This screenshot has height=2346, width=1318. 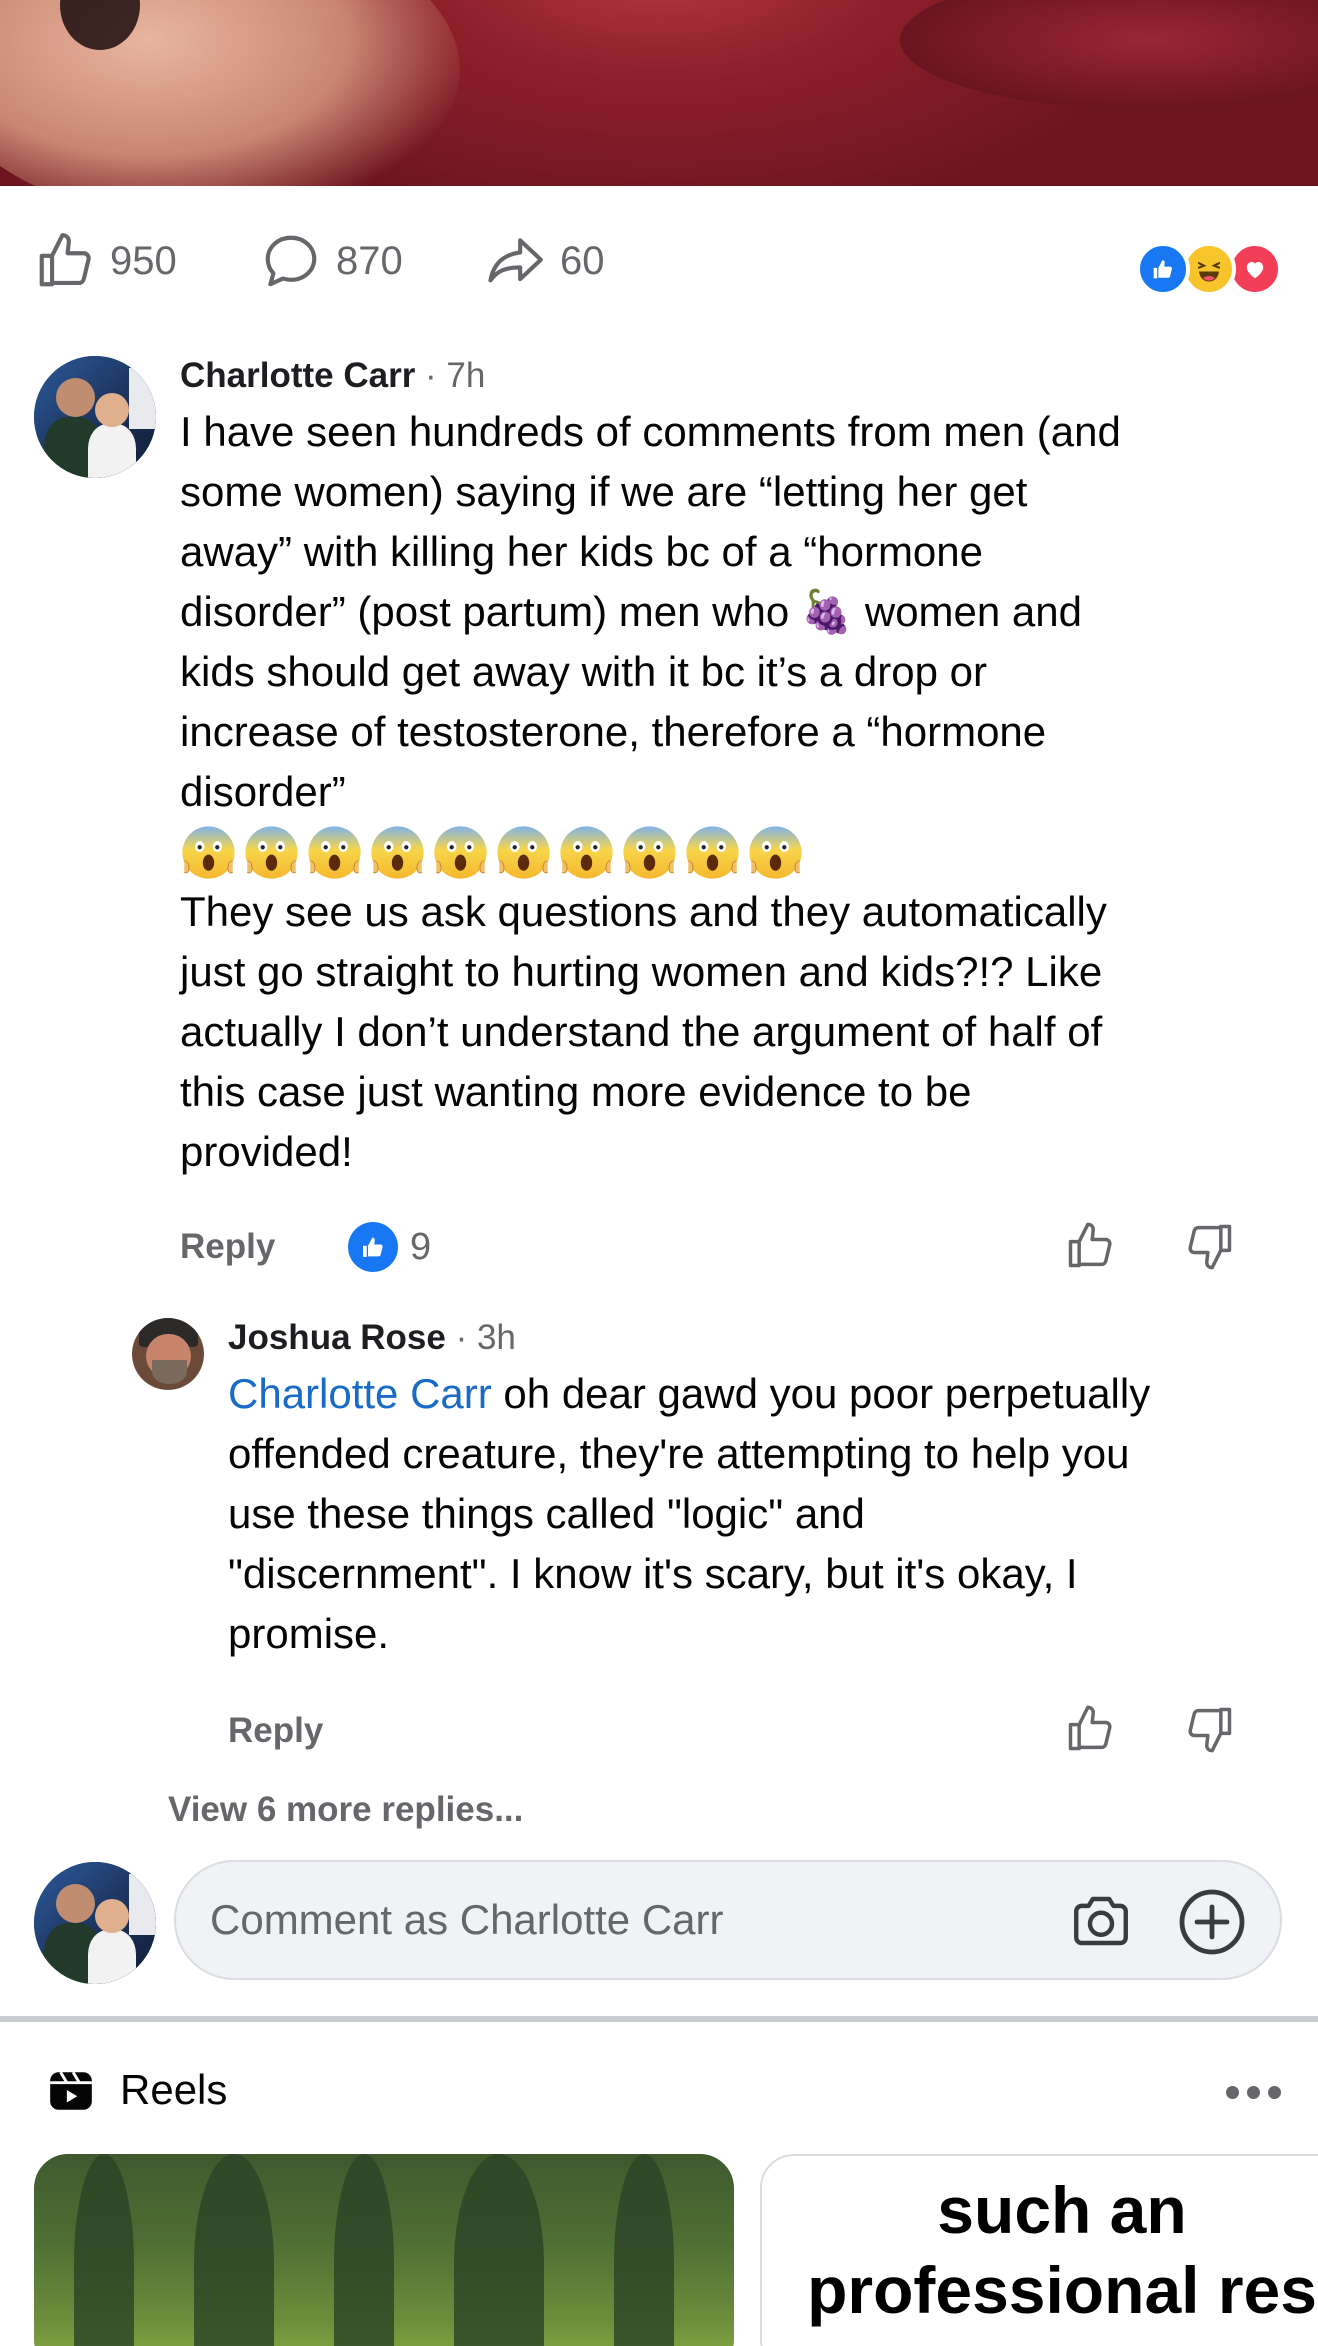 What do you see at coordinates (610, 1920) in the screenshot?
I see `comment-input` at bounding box center [610, 1920].